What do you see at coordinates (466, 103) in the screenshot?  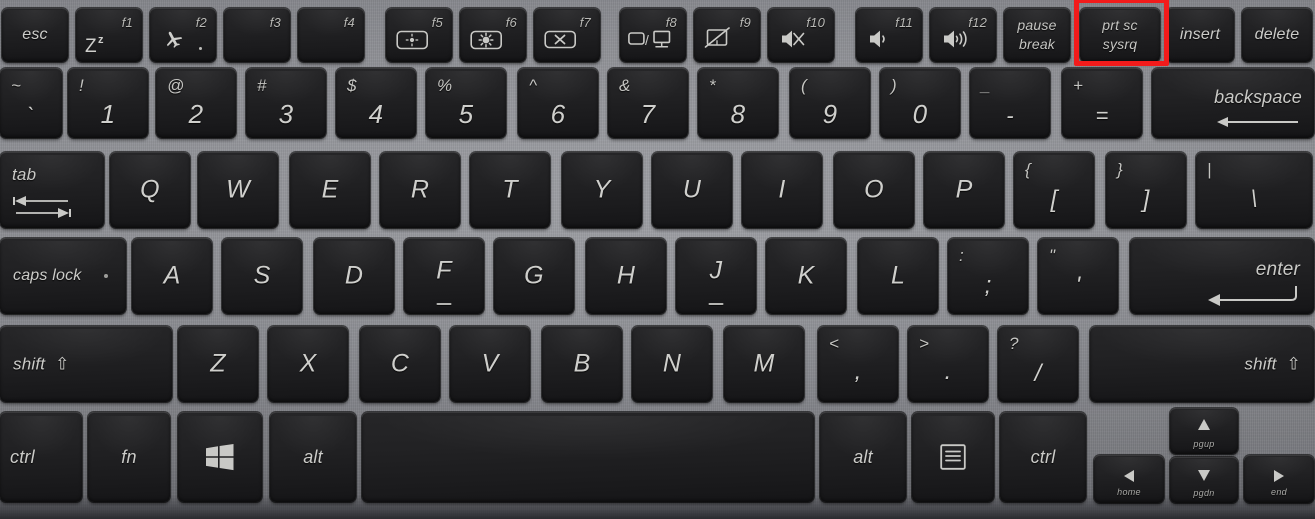 I see `key-5: % 5` at bounding box center [466, 103].